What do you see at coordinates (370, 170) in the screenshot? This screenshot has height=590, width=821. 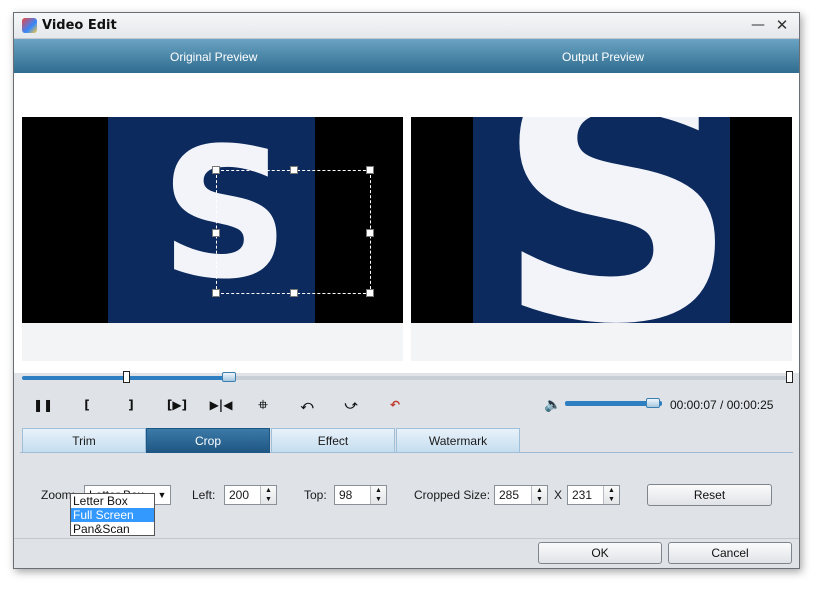 I see `crop-handle-top-right` at bounding box center [370, 170].